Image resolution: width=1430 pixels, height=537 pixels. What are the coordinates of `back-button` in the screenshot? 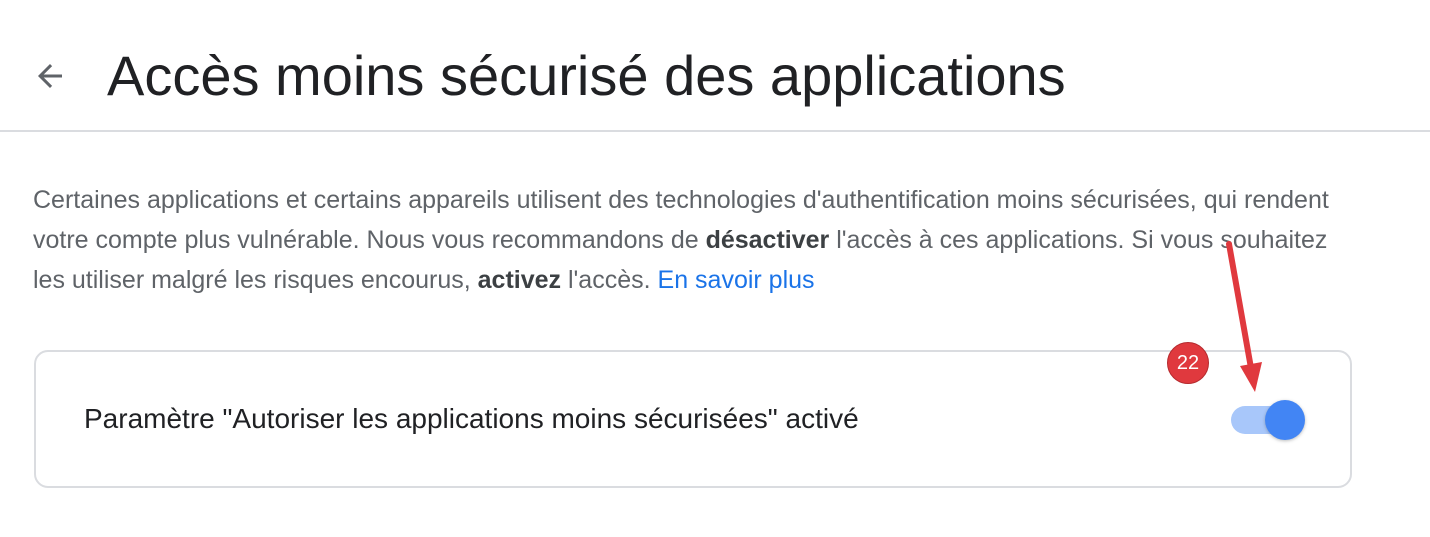 It's located at (50, 76).